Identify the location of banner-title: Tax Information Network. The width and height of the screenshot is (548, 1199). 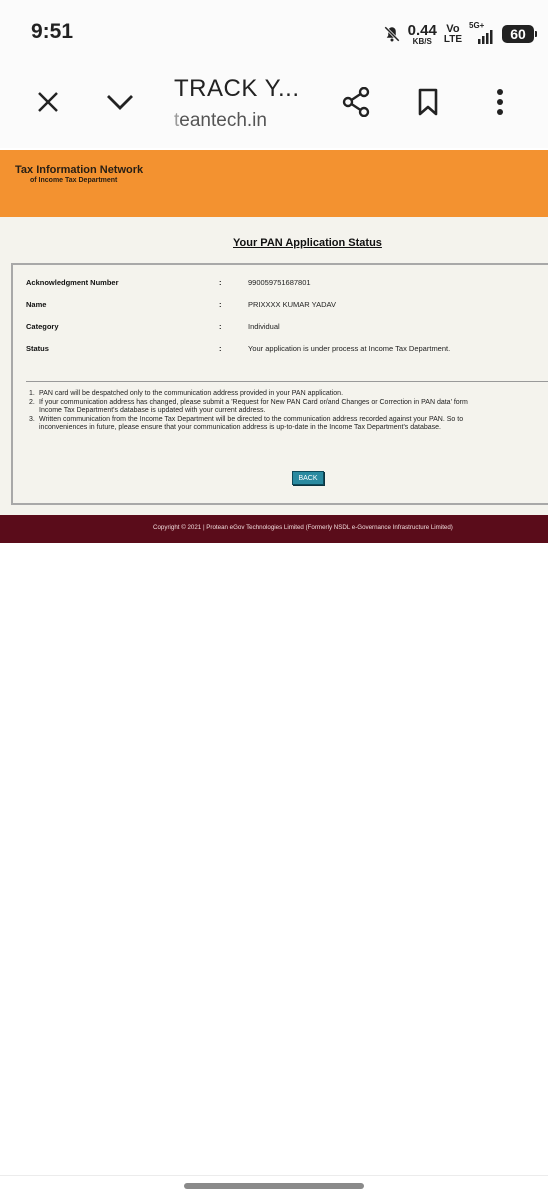
(79, 170).